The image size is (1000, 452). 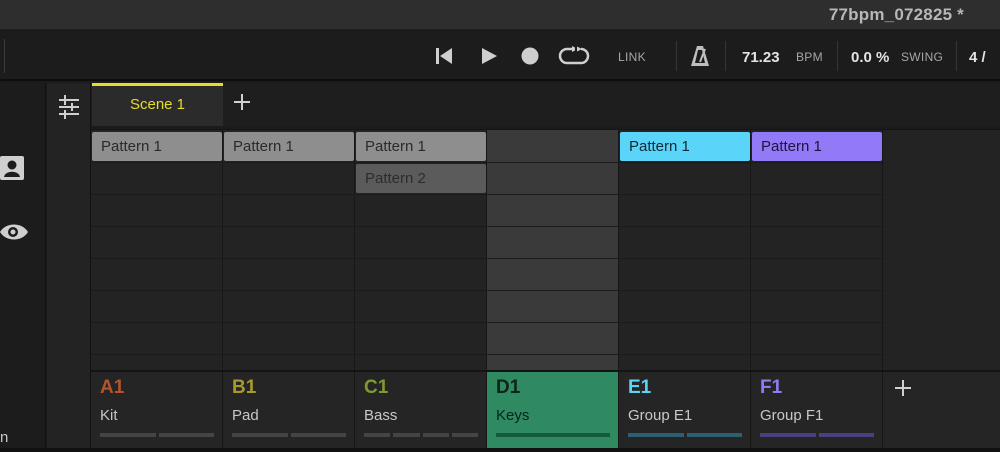 I want to click on arranger-tool-column, so click(x=69, y=267).